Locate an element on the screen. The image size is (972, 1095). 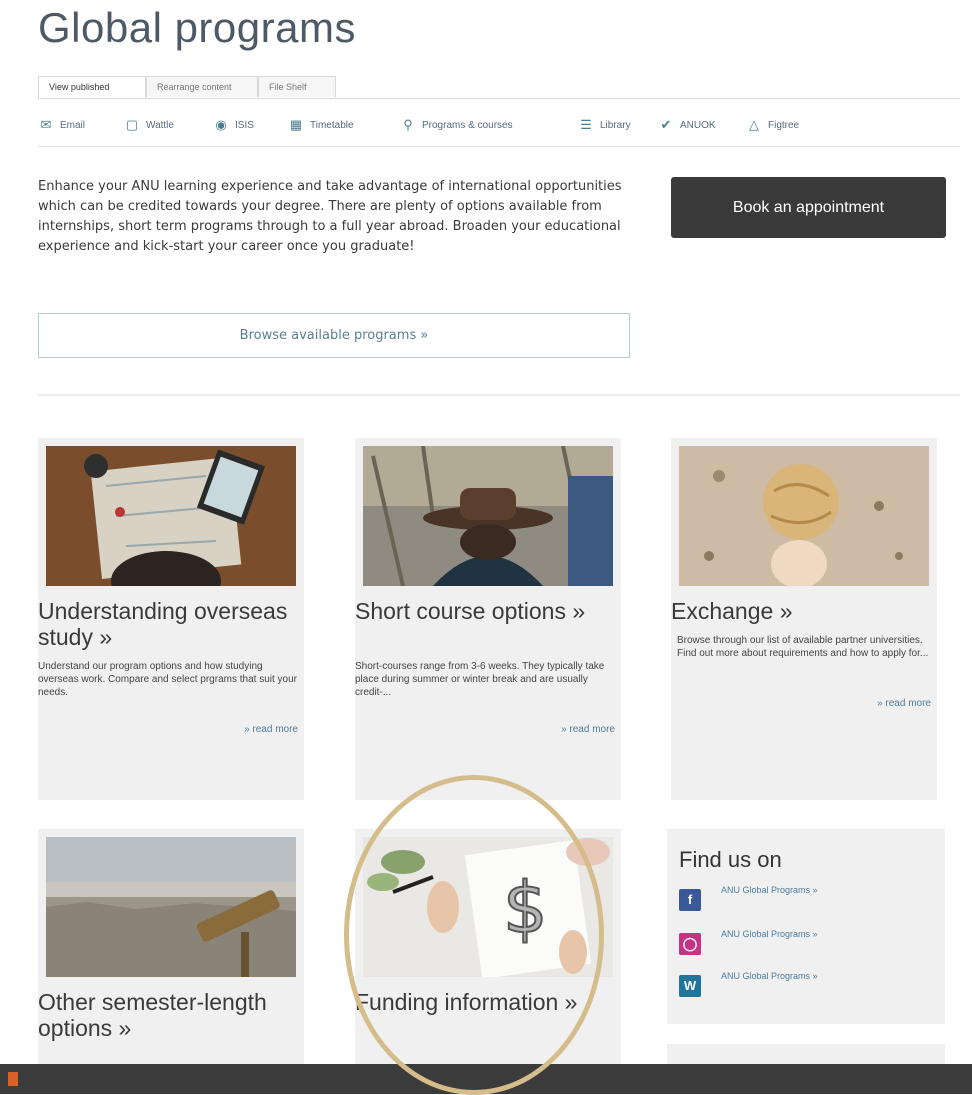
card-heading: Exchange » is located at coordinates (804, 611).